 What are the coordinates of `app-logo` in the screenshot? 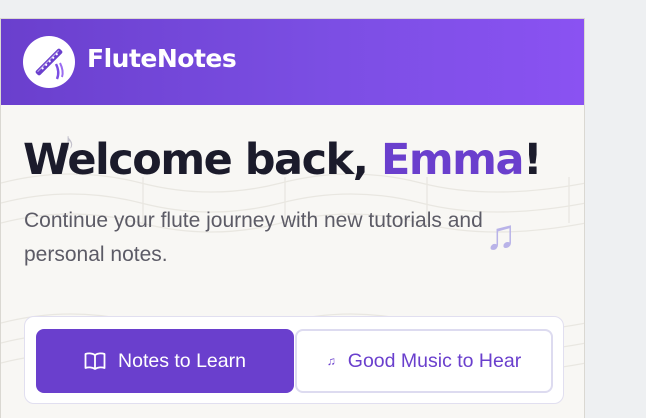 It's located at (49, 62).